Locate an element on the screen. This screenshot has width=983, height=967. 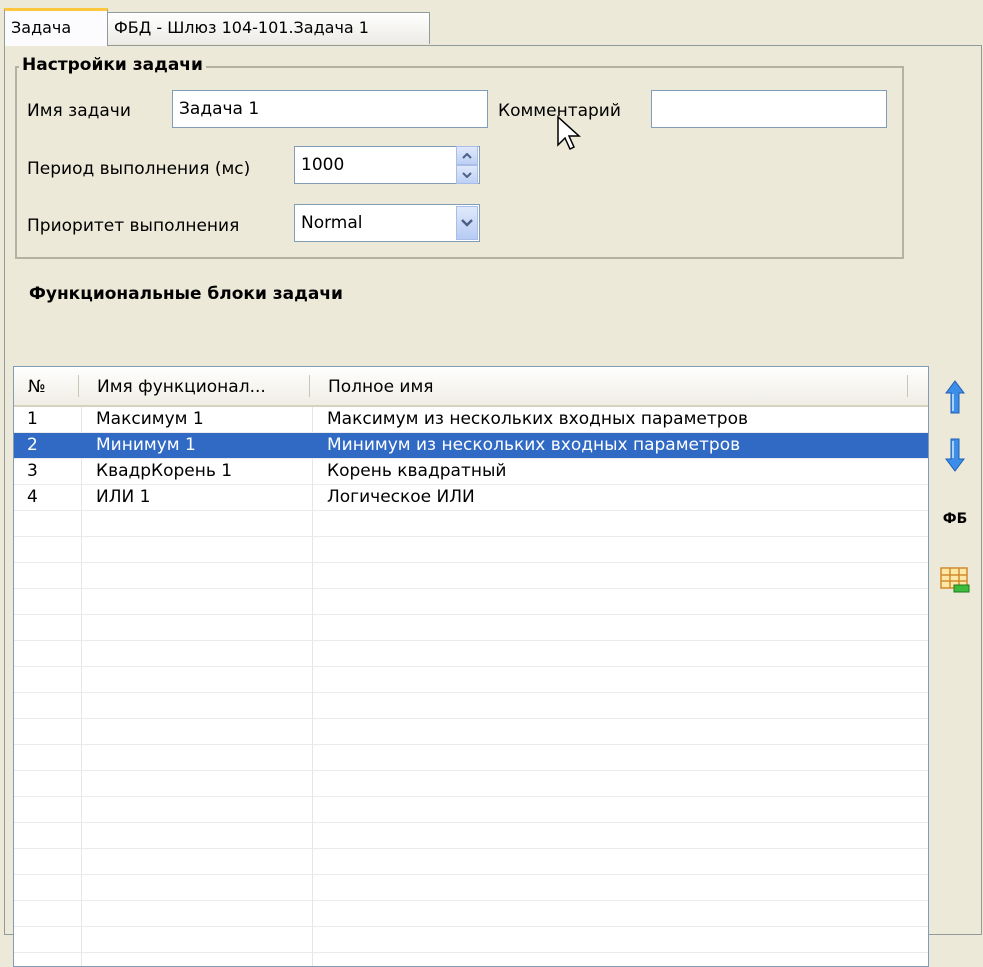
task-settings-title: Настройки задачи is located at coordinates (112, 65).